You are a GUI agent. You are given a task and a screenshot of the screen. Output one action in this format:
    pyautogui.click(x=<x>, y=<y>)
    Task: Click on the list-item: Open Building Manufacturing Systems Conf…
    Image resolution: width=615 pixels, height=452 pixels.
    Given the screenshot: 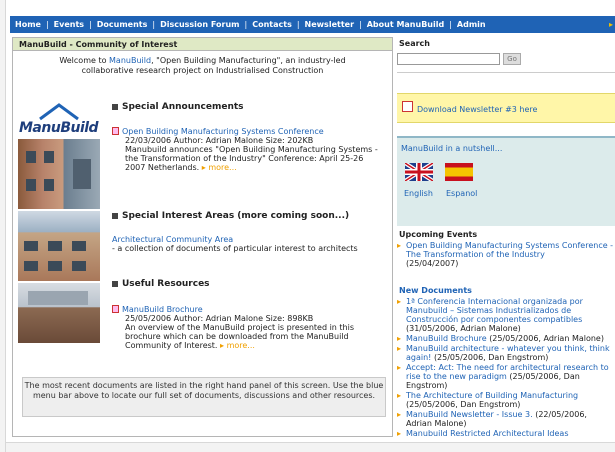 What is the action you would take?
    pyautogui.click(x=506, y=254)
    